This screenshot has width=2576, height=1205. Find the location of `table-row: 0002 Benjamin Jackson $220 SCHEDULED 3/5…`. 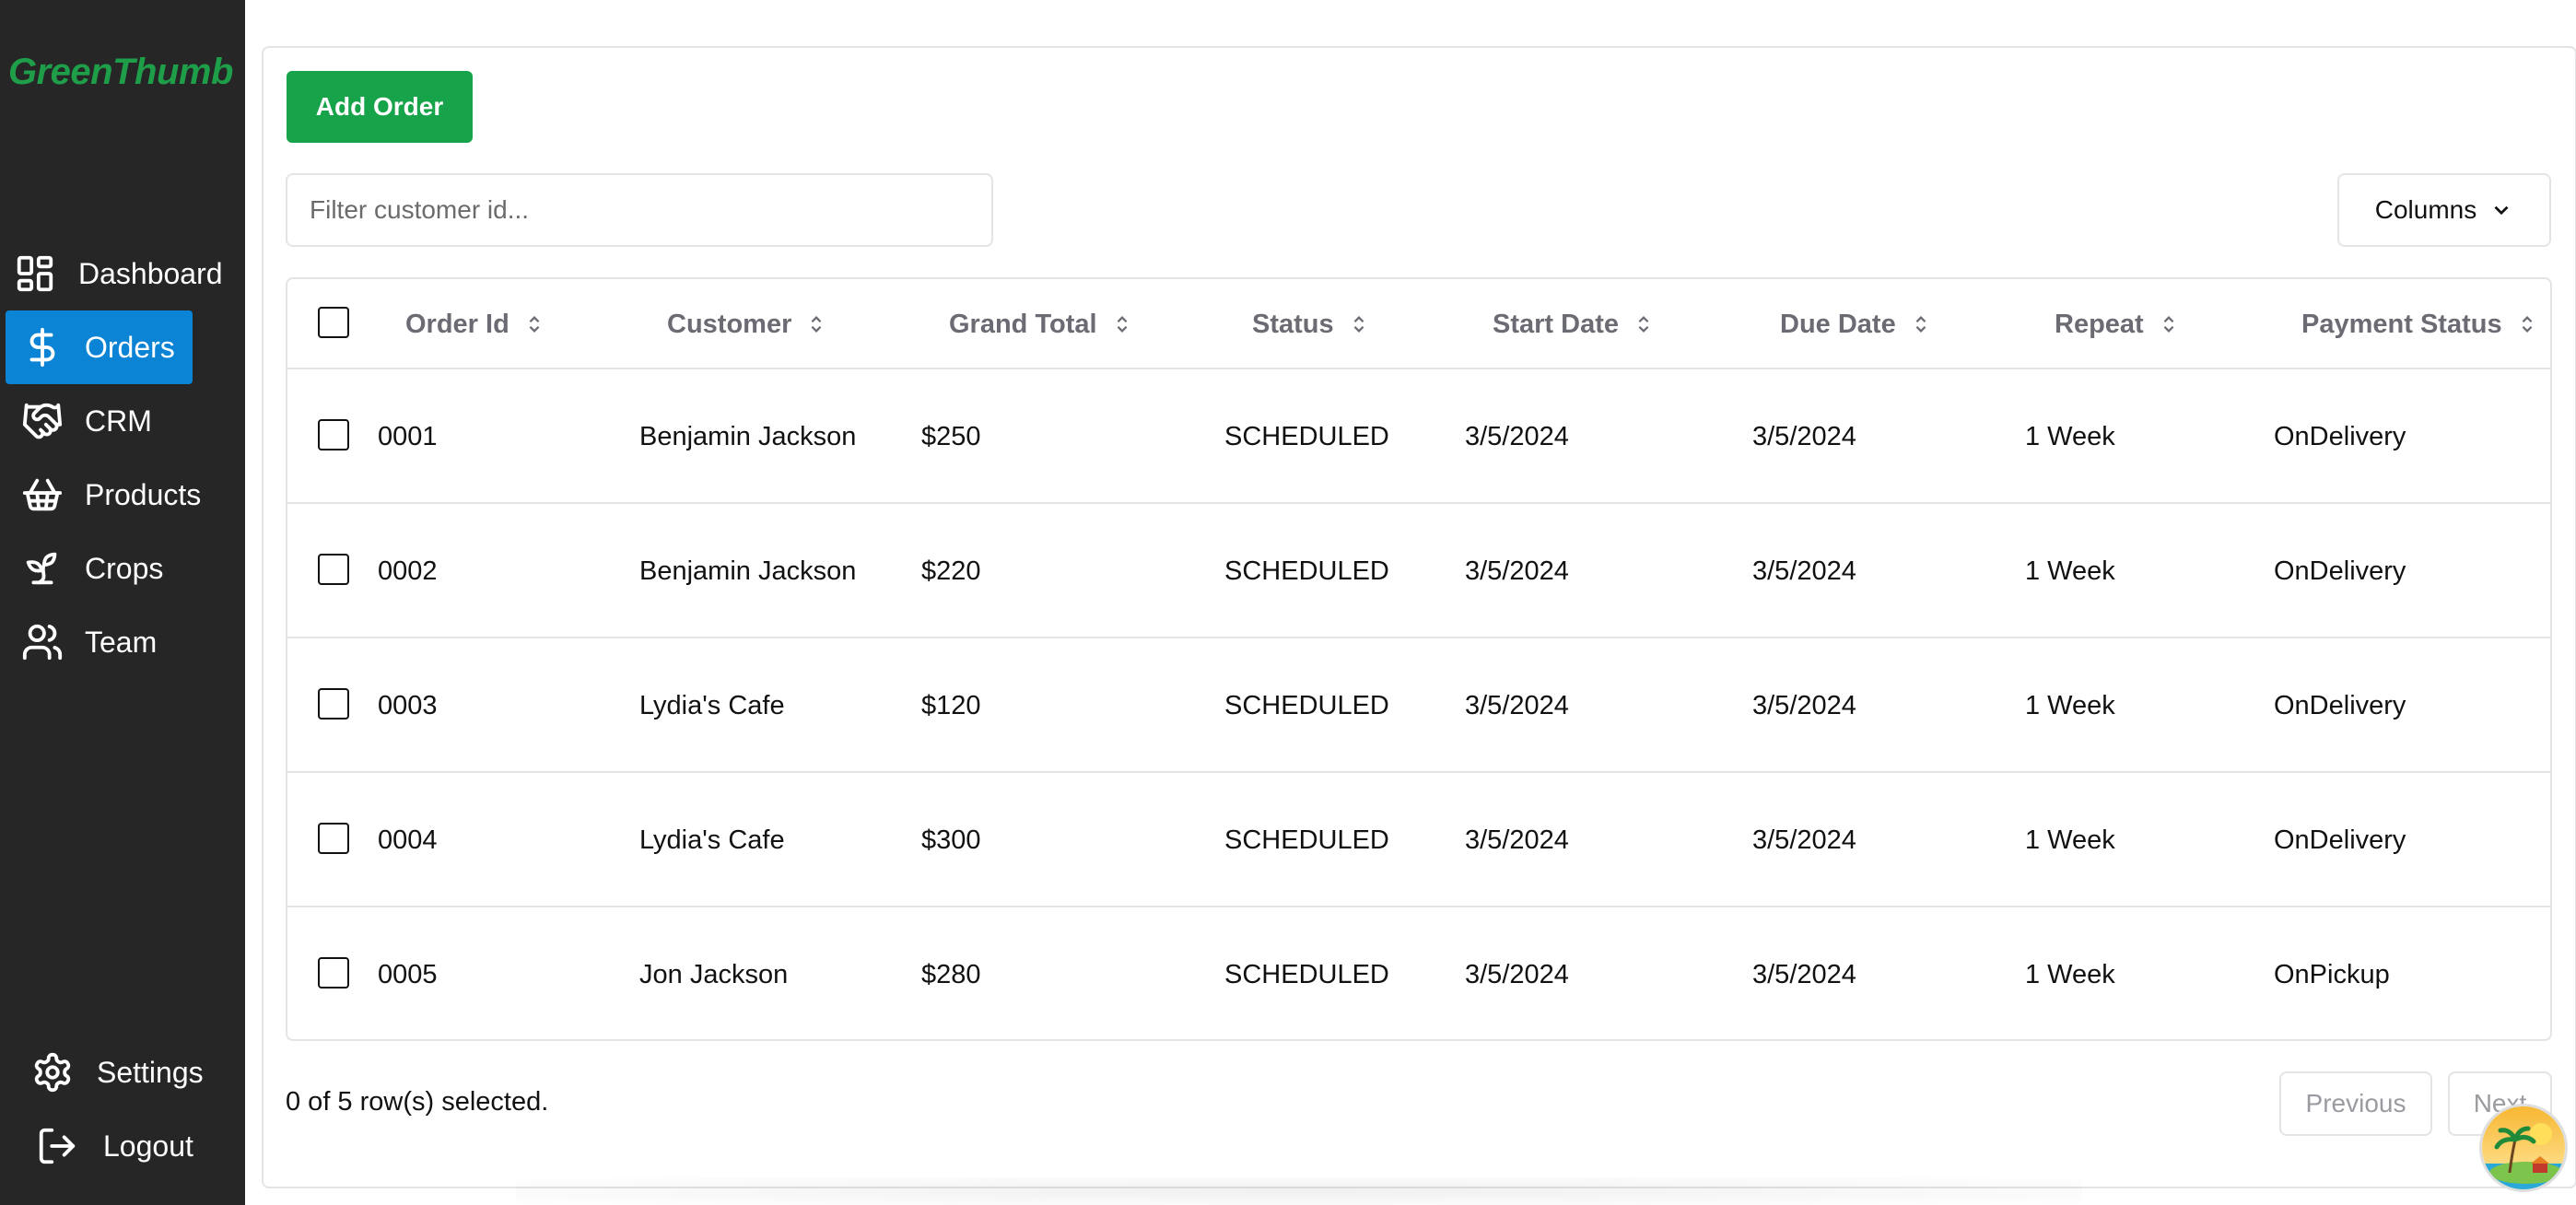

table-row: 0002 Benjamin Jackson $220 SCHEDULED 3/5… is located at coordinates (1418, 571).